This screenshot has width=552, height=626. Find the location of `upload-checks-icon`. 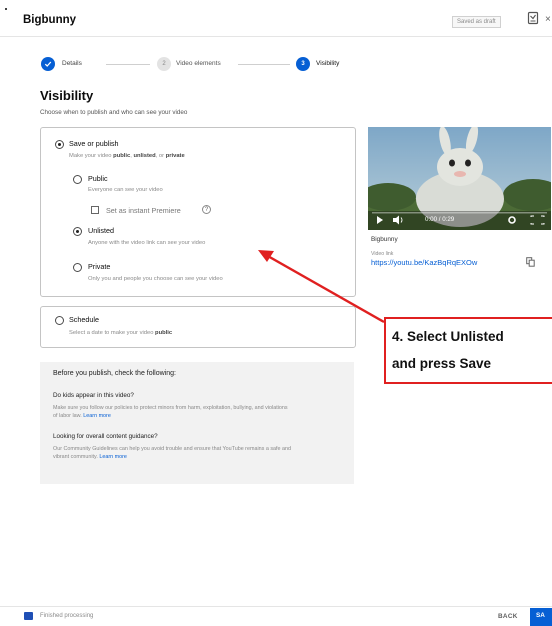

upload-checks-icon is located at coordinates (533, 18).